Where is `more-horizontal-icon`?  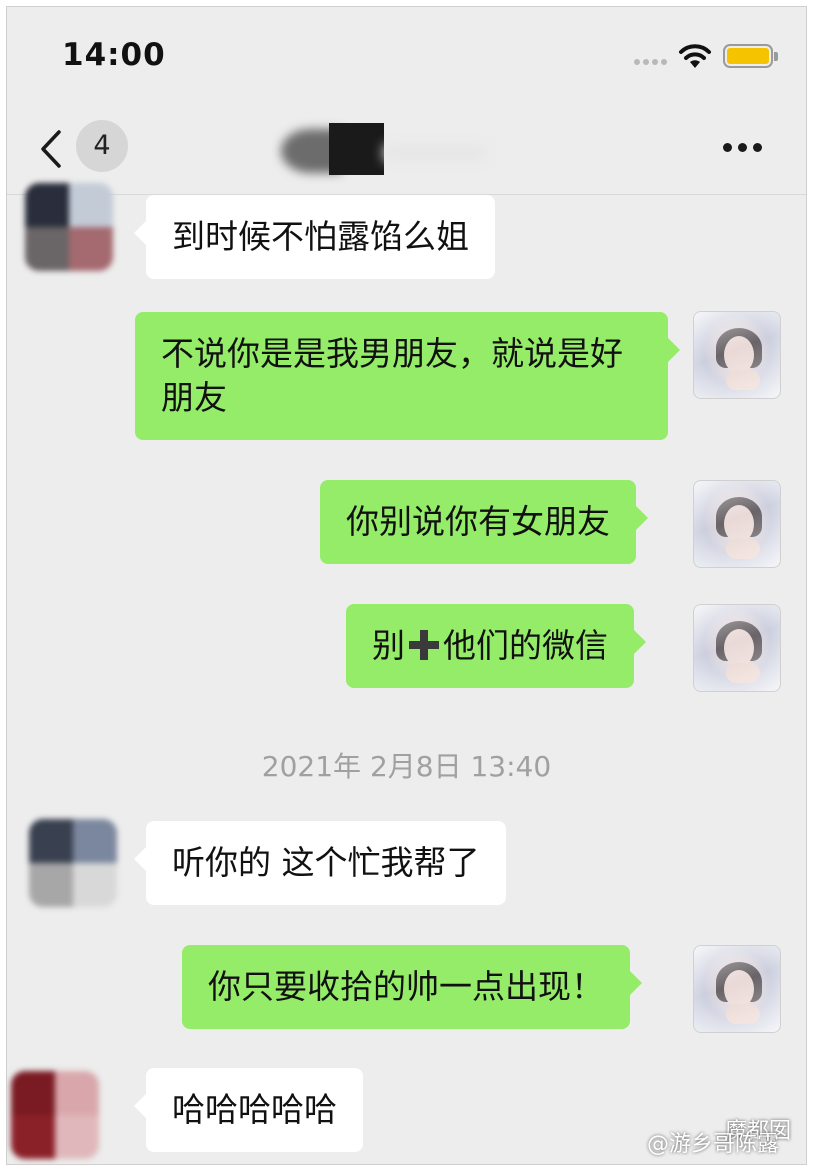 more-horizontal-icon is located at coordinates (742, 147).